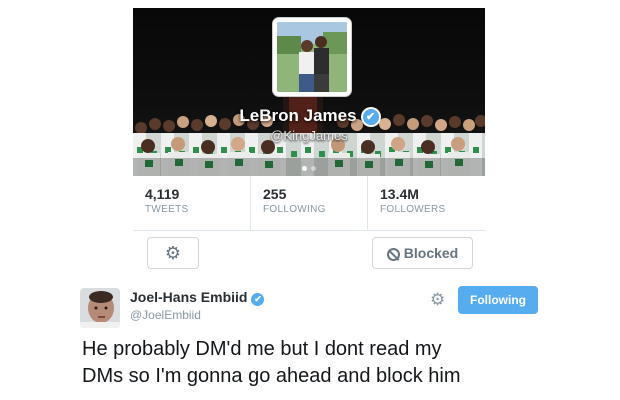 This screenshot has height=400, width=620. Describe the element at coordinates (413, 209) in the screenshot. I see `stat-followers-label: FOLLOWERS` at that location.